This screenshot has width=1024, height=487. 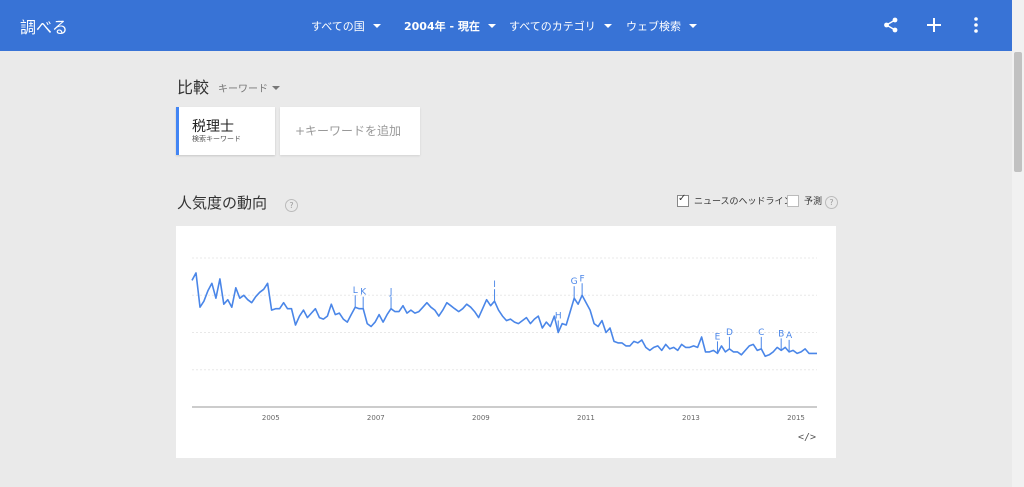 What do you see at coordinates (216, 139) in the screenshot?
I see `keyword-type: 検索キーワード` at bounding box center [216, 139].